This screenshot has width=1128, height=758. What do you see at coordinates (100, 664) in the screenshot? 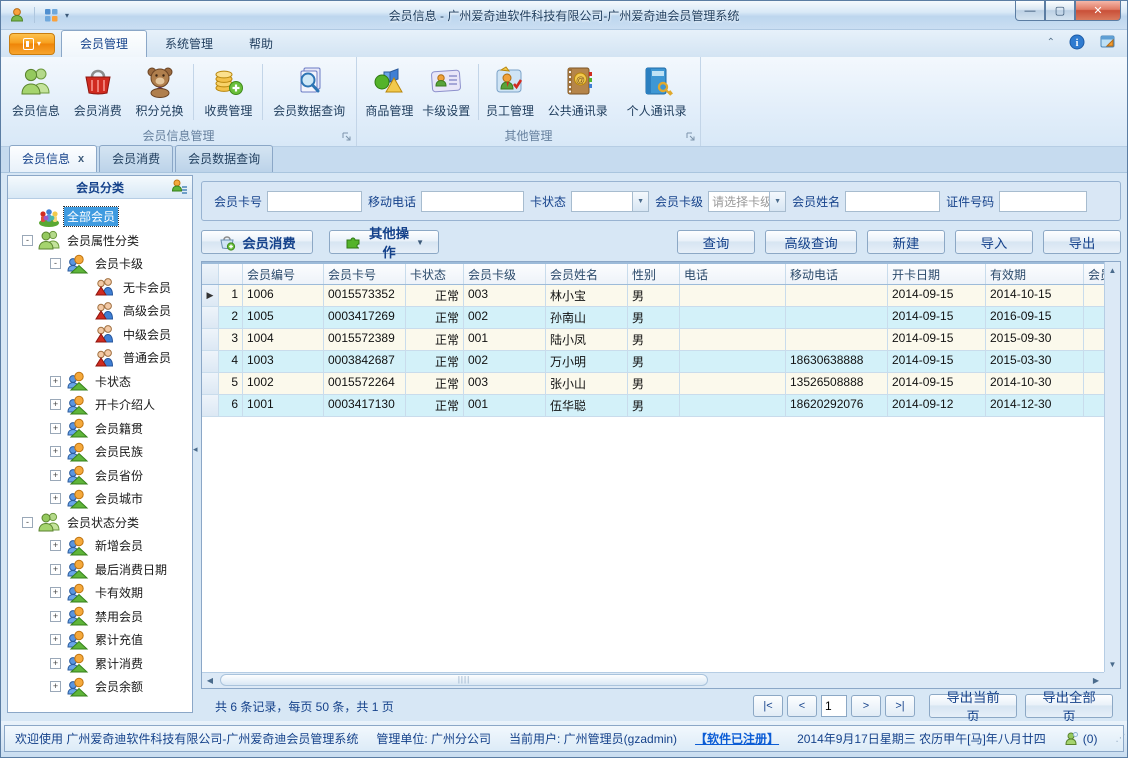
I see `tree-item-19: + 累计消费` at bounding box center [100, 664].